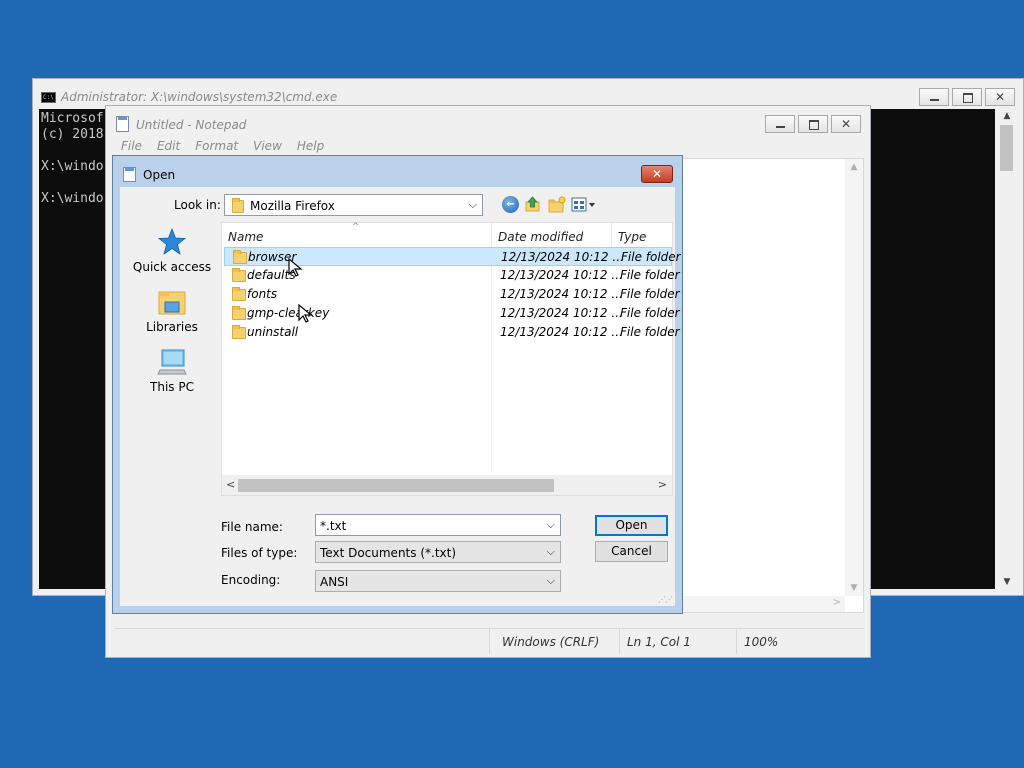 This screenshot has width=1024, height=768. I want to click on notepad-status-bar: Windows (CRLF) Ln 1, Col 1 100%, so click(489, 641).